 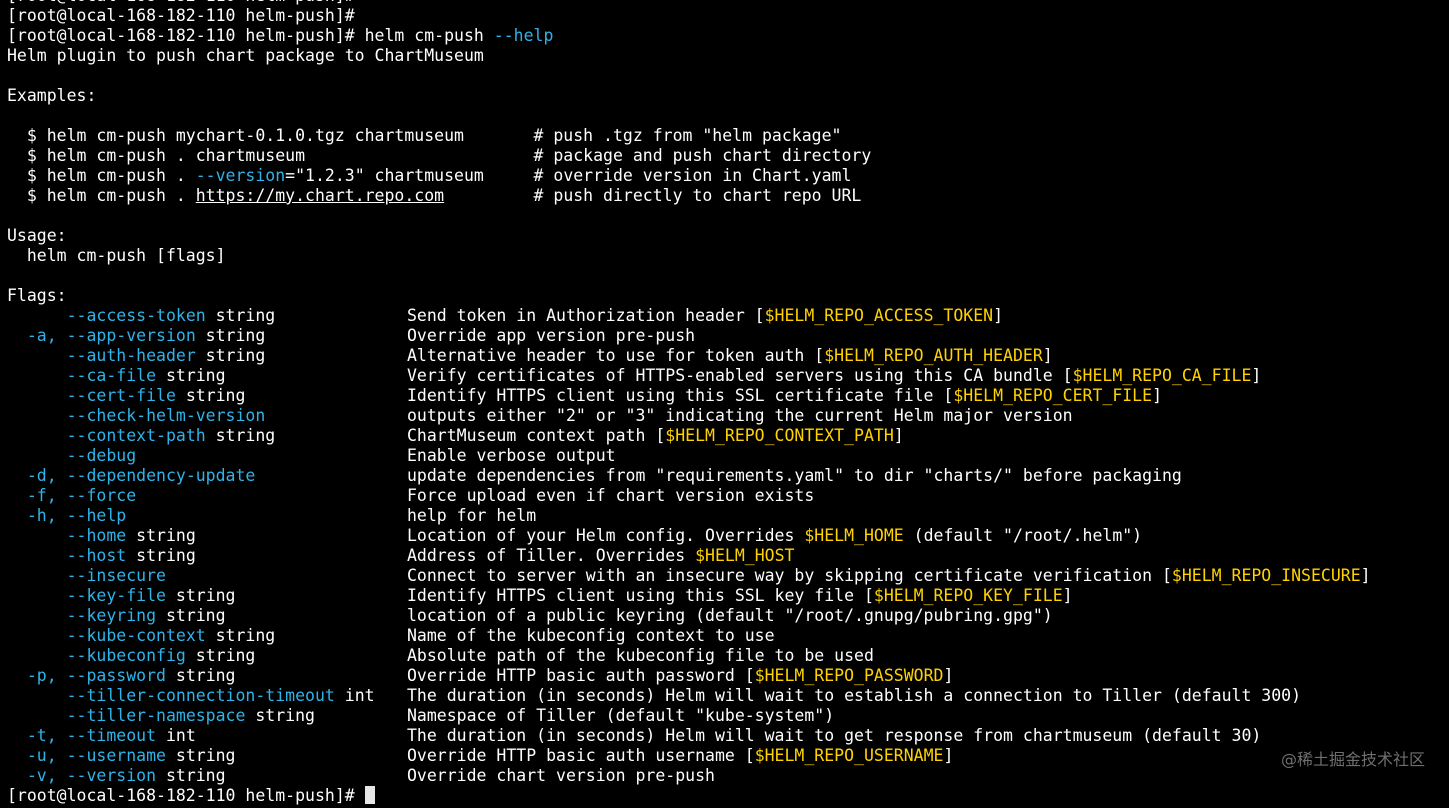 What do you see at coordinates (879, 315) in the screenshot?
I see `flag-env-var: $HELM_REPO_ACCESS_TOKEN` at bounding box center [879, 315].